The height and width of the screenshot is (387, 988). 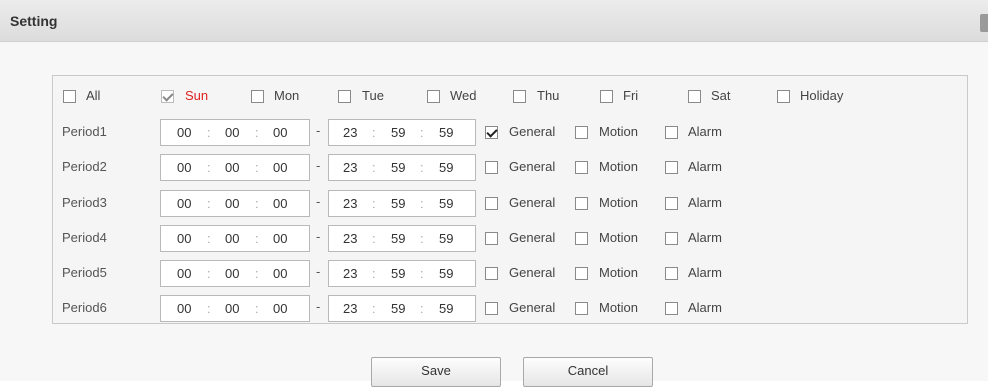 I want to click on checkbox-holiday, so click(x=783, y=96).